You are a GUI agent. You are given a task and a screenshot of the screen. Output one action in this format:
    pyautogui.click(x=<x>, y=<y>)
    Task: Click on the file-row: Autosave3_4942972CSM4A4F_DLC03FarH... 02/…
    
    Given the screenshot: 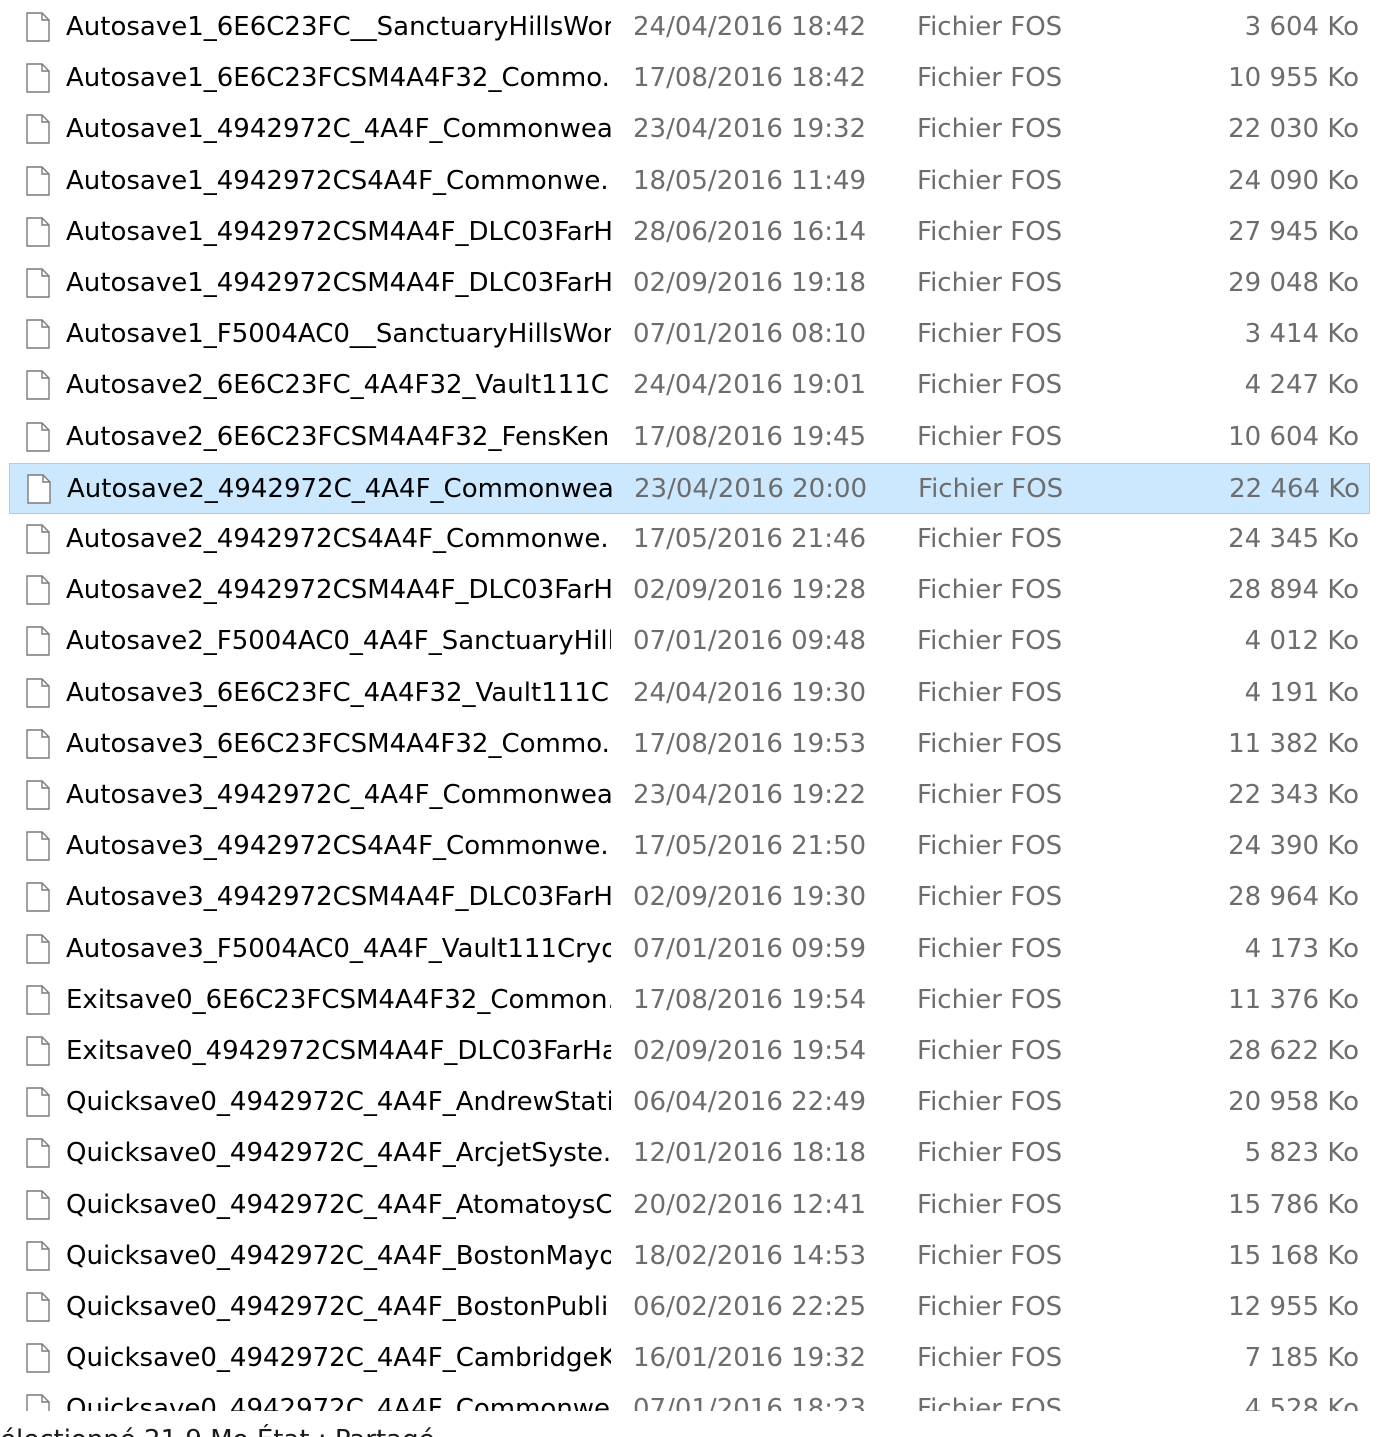 What is the action you would take?
    pyautogui.click(x=689, y=897)
    